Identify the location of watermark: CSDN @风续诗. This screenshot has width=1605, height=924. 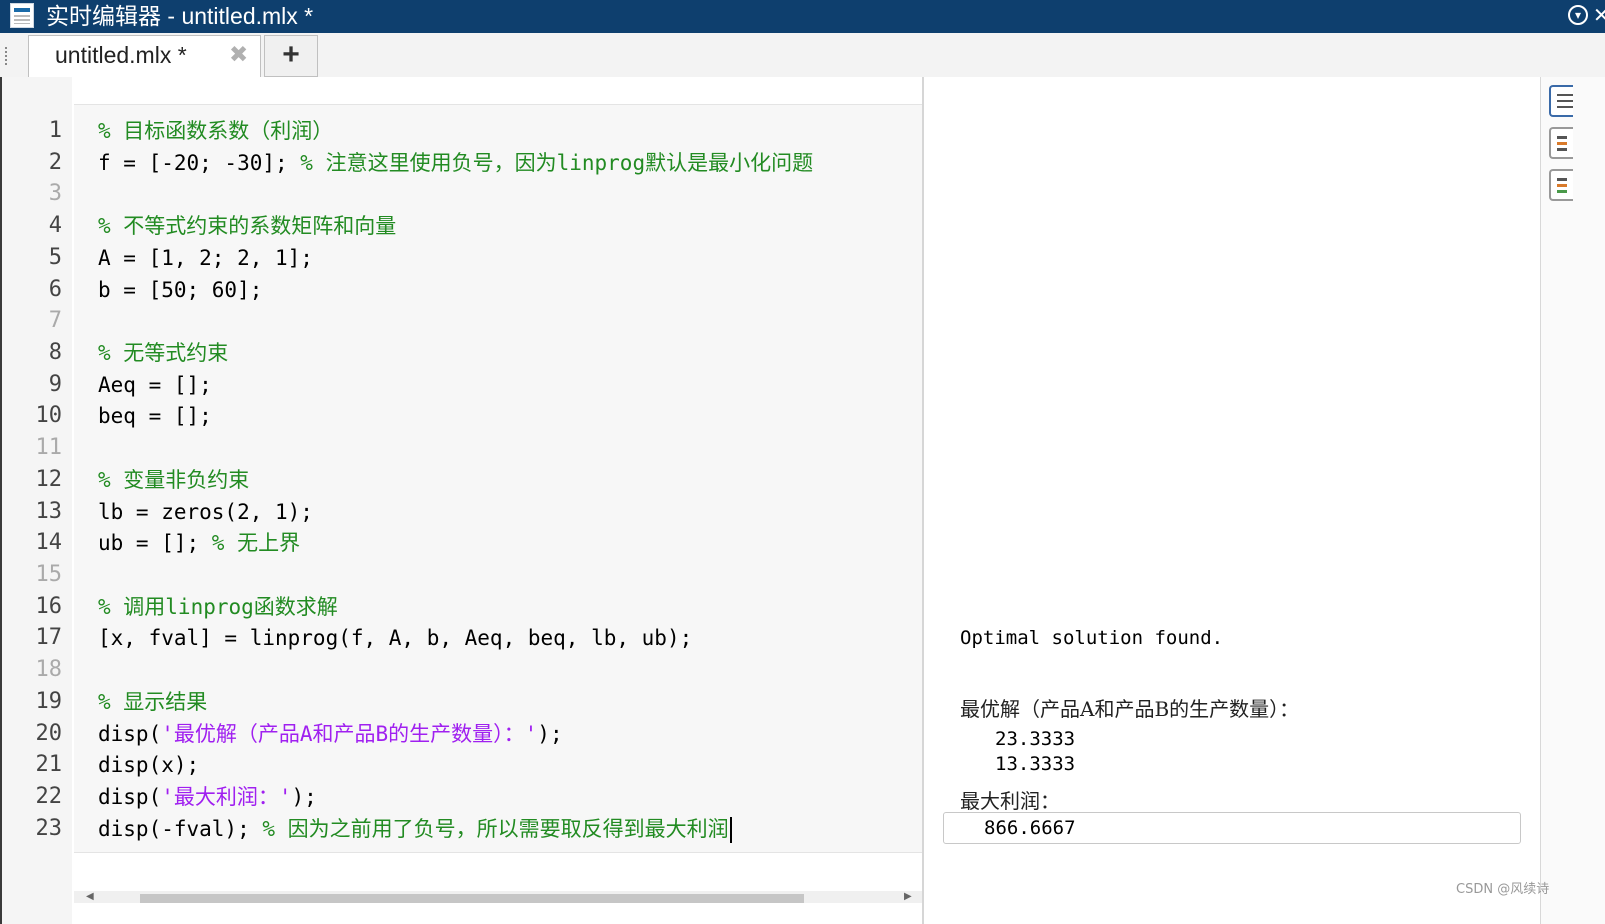
(1503, 889).